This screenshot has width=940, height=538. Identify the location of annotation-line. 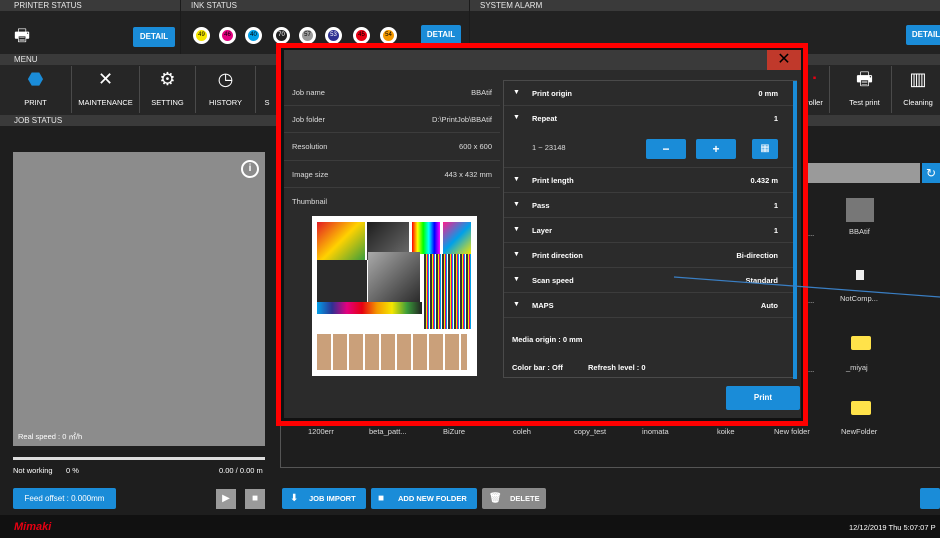
(806, 287).